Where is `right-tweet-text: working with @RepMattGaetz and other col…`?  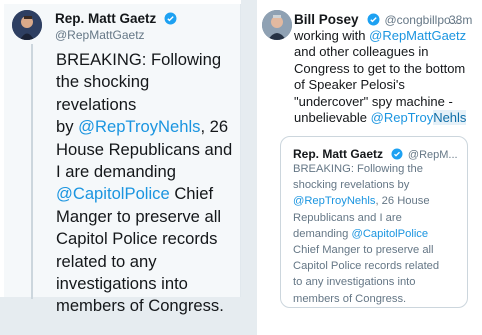
right-tweet-text: working with @RepMattGaetz and other col… is located at coordinates (380, 77).